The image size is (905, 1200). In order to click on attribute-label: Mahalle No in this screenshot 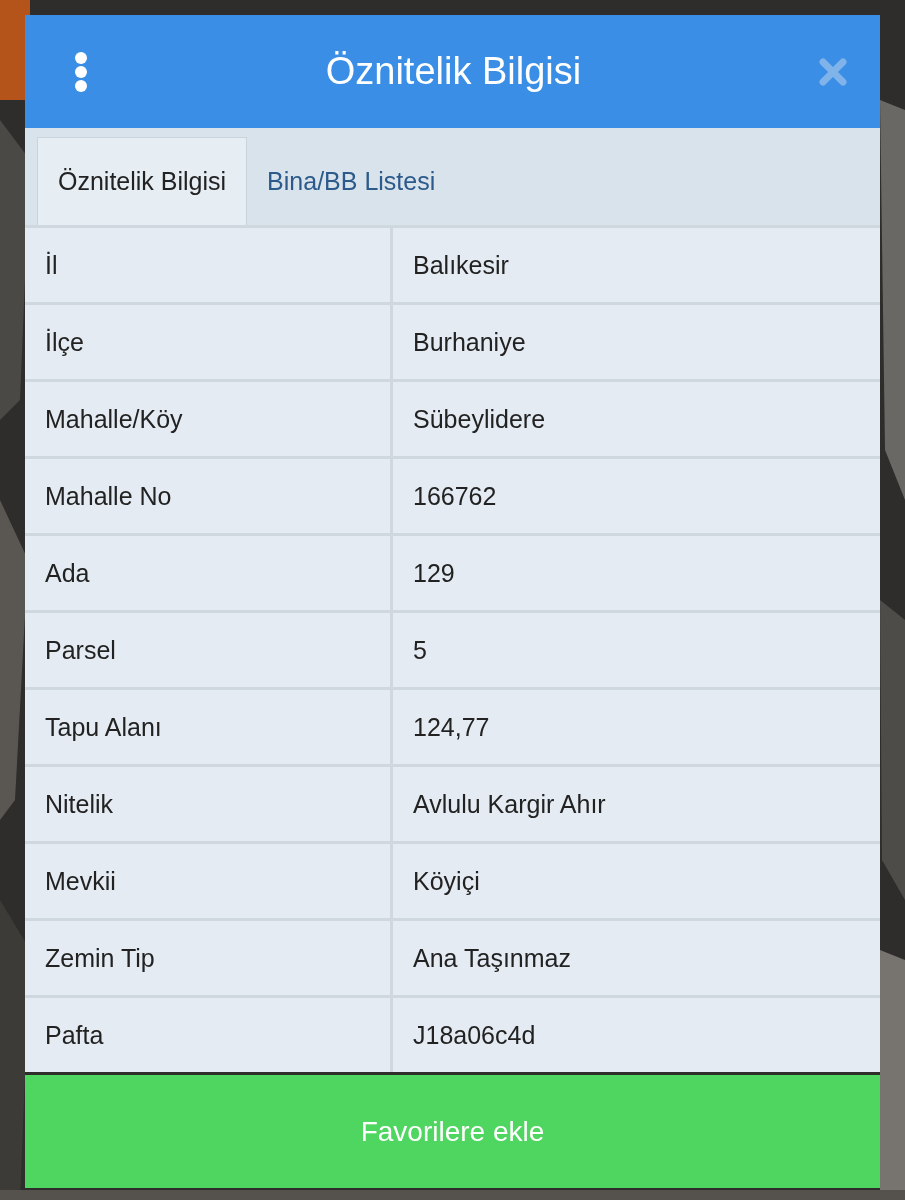, I will do `click(207, 496)`.